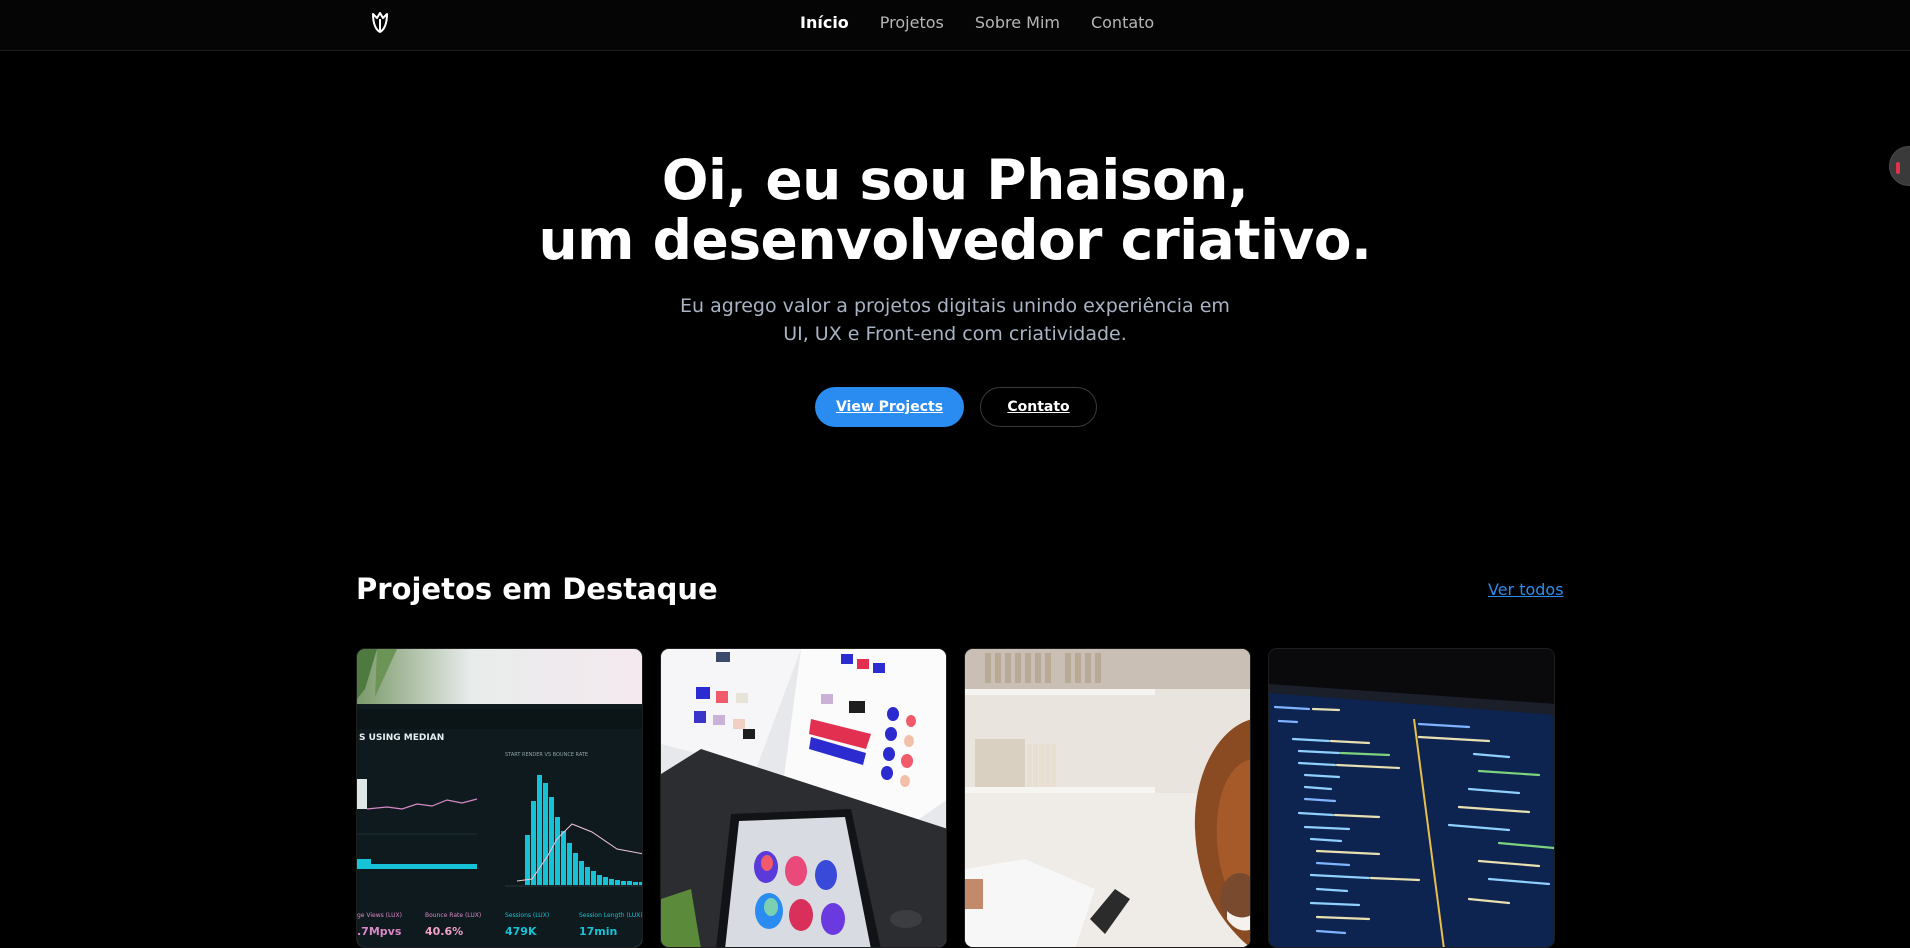 The height and width of the screenshot is (948, 1910). What do you see at coordinates (955, 240) in the screenshot?
I see `hero-title-line-2: um desenvolvedor criativo.` at bounding box center [955, 240].